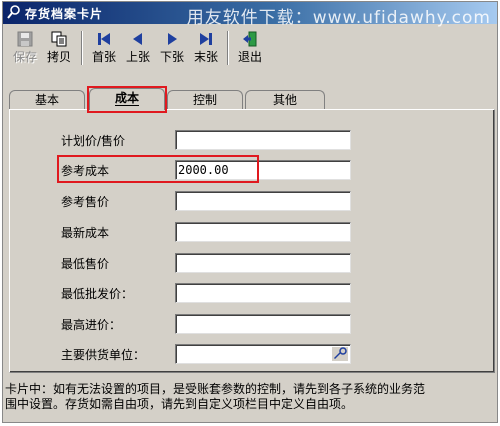  I want to click on title-bar: 存货档案卡片 用友软件下载：www.ufidawhy.com, so click(250, 15).